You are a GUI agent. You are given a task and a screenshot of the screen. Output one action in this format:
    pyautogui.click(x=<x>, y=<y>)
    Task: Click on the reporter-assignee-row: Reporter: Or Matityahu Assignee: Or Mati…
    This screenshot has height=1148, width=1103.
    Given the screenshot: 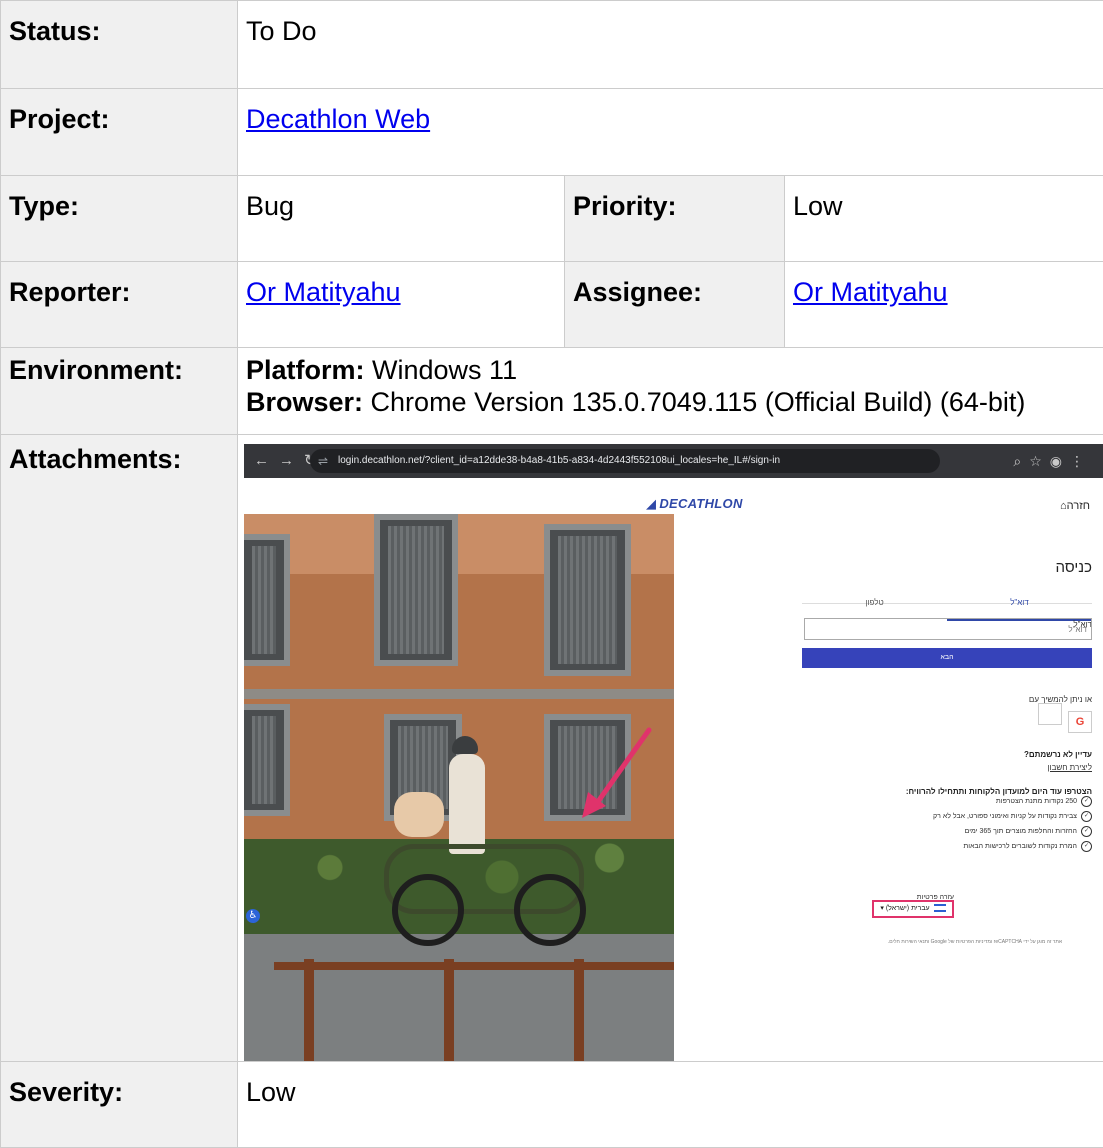 What is the action you would take?
    pyautogui.click(x=552, y=305)
    